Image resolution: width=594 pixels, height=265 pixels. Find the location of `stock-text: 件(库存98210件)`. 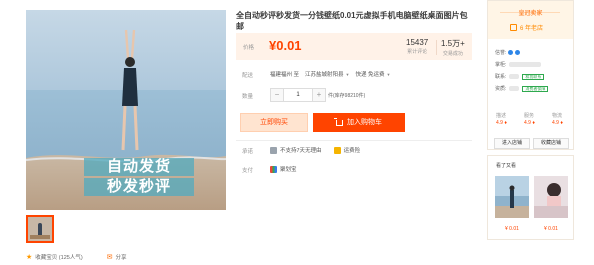

stock-text: 件(库存98210件) is located at coordinates (347, 96).